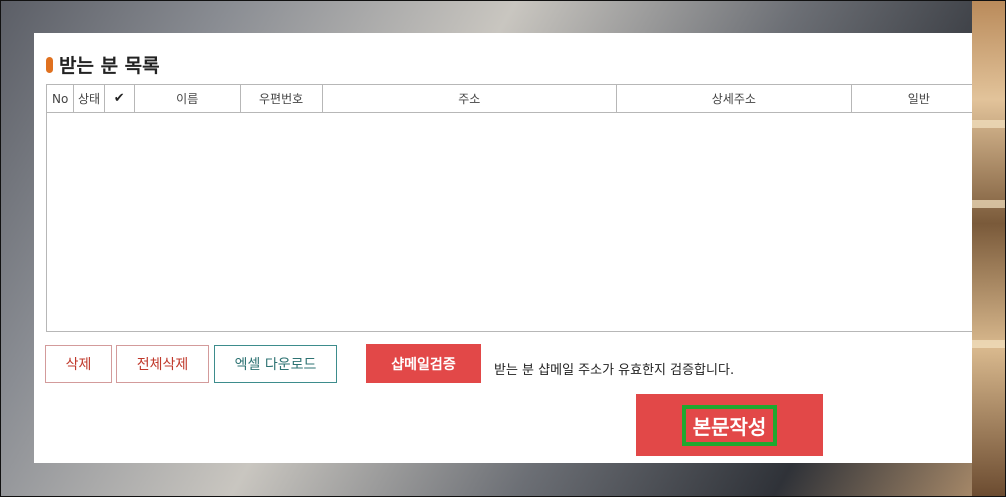 The height and width of the screenshot is (497, 1006). I want to click on section-title: 받는 분 목록, so click(103, 64).